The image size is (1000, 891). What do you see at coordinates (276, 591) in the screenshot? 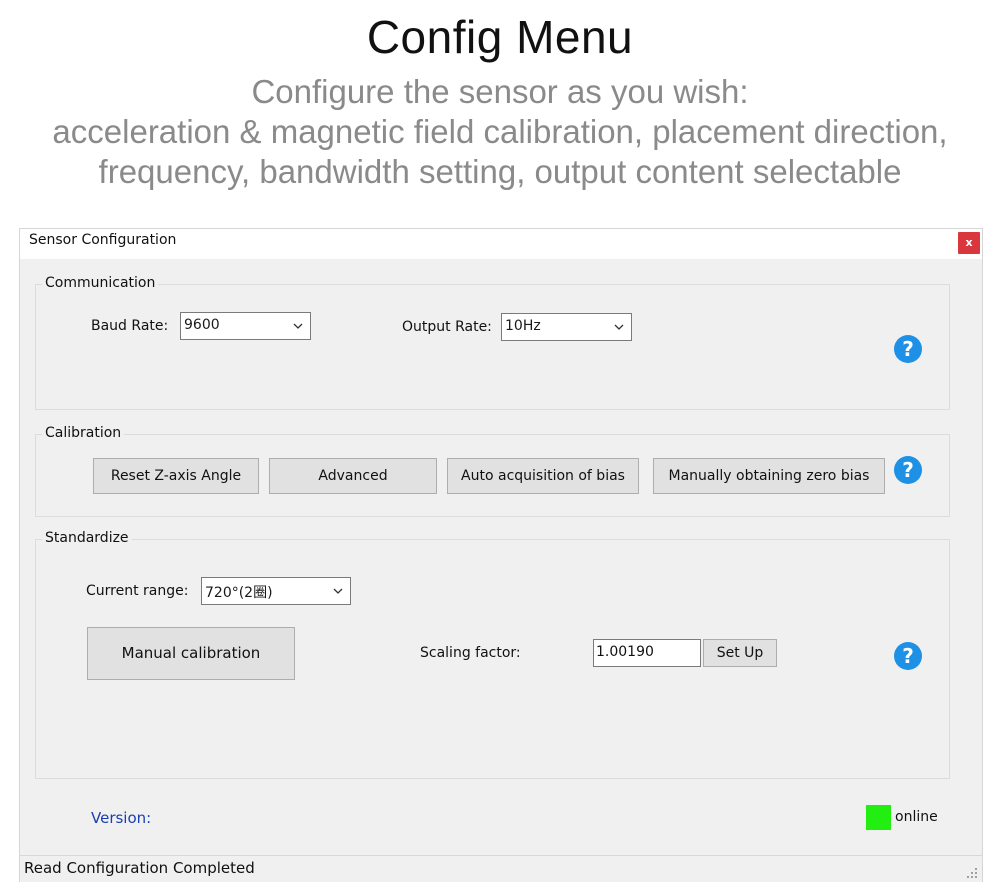
I see `current-range-select: 720°(2圈)` at bounding box center [276, 591].